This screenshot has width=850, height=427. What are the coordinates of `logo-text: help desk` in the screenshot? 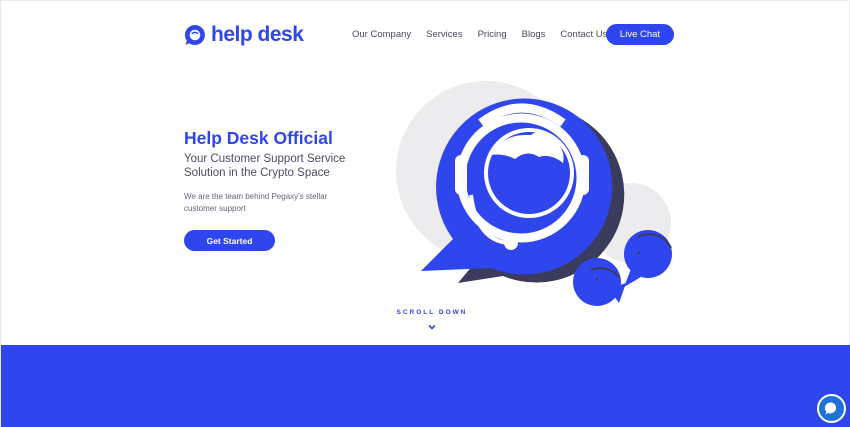 It's located at (257, 34).